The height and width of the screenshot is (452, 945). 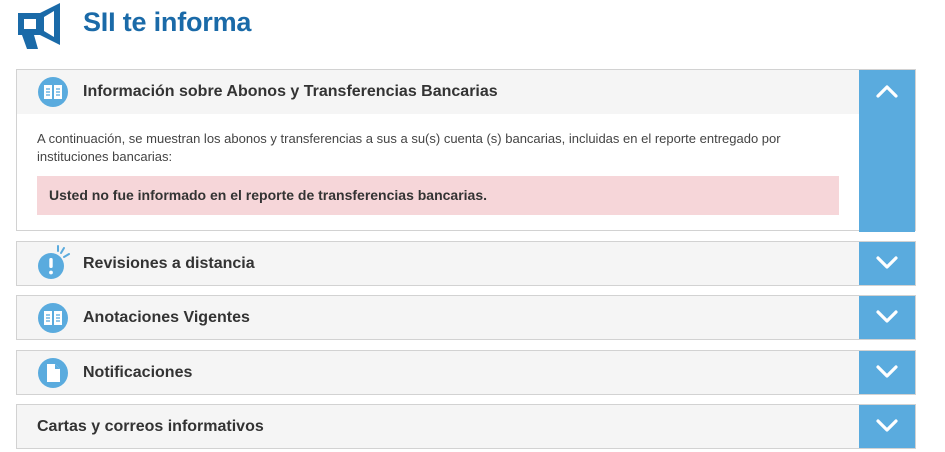 What do you see at coordinates (166, 317) in the screenshot?
I see `accordion-title: Anotaciones Vigentes` at bounding box center [166, 317].